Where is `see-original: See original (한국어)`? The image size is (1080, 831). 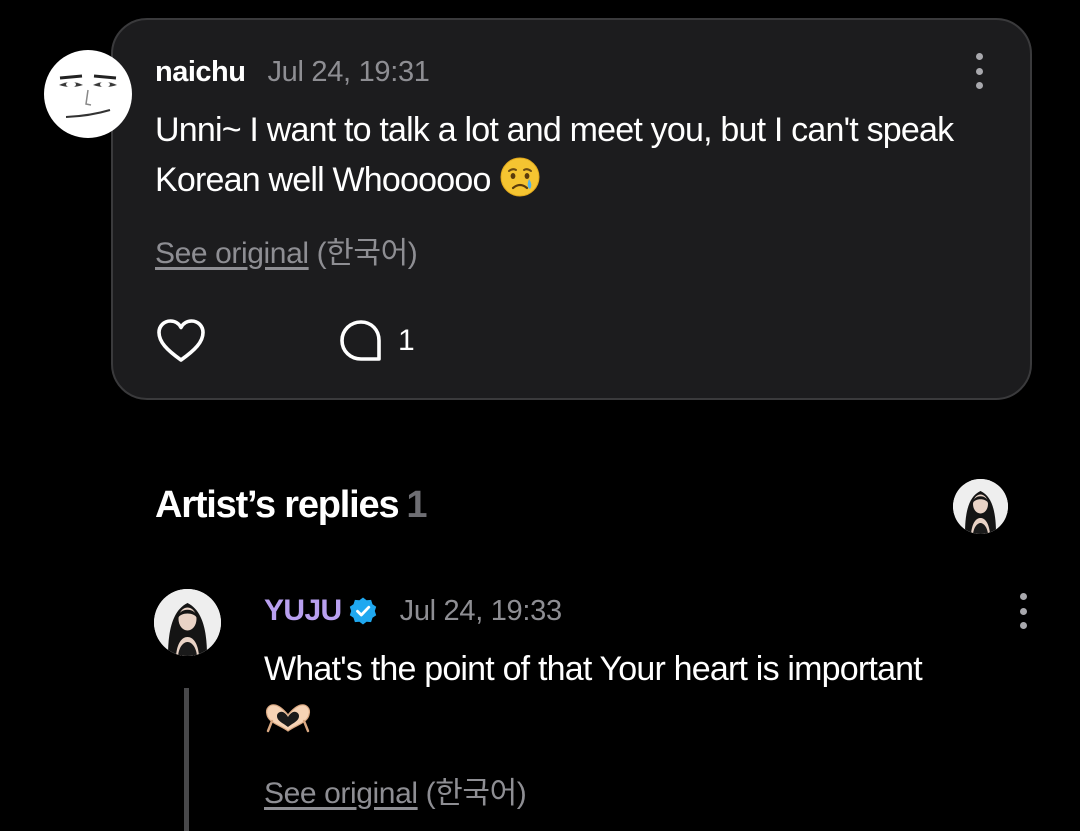
see-original: See original (한국어) is located at coordinates (286, 250).